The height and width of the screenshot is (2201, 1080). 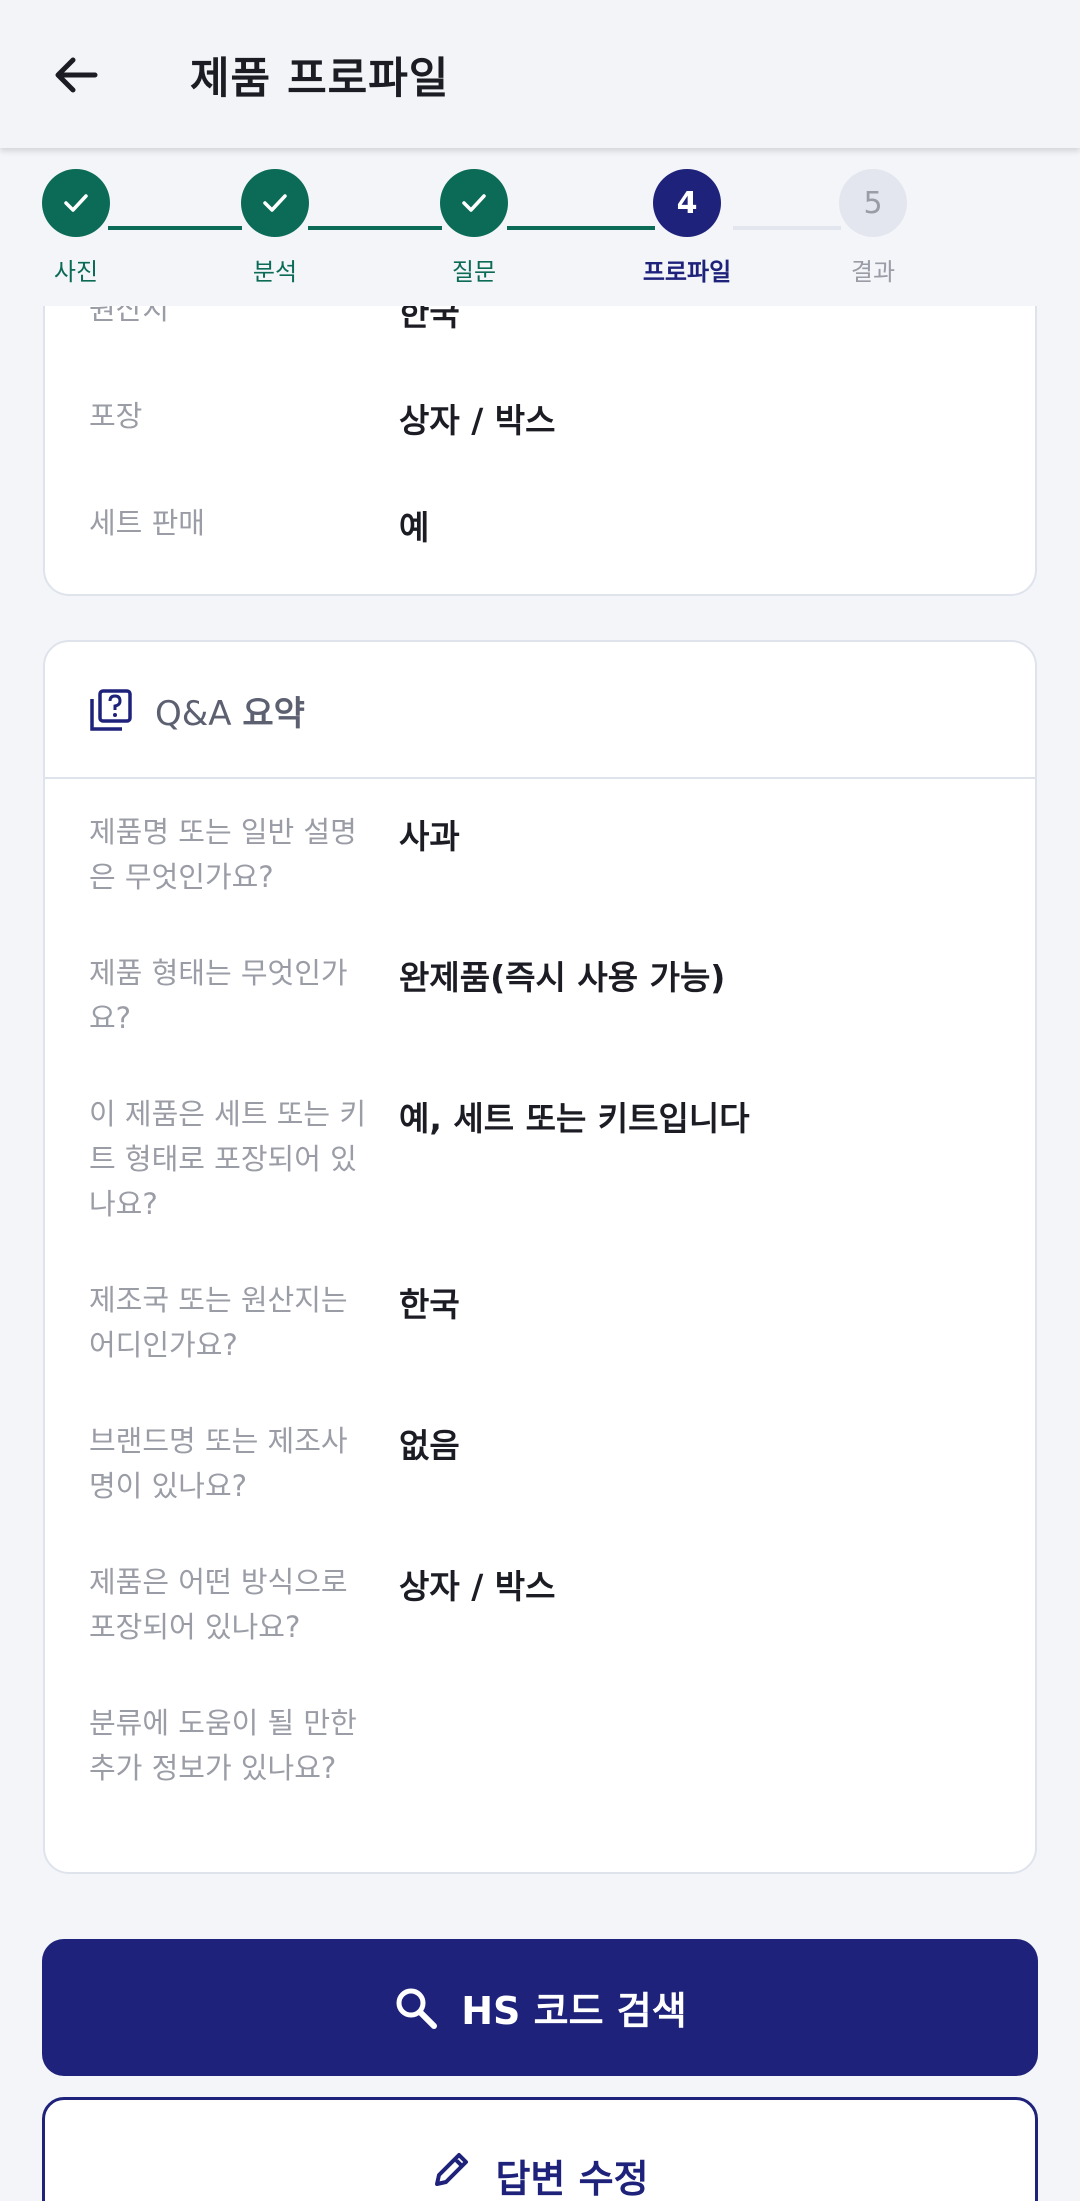 I want to click on step-4-current: 4, so click(x=687, y=203).